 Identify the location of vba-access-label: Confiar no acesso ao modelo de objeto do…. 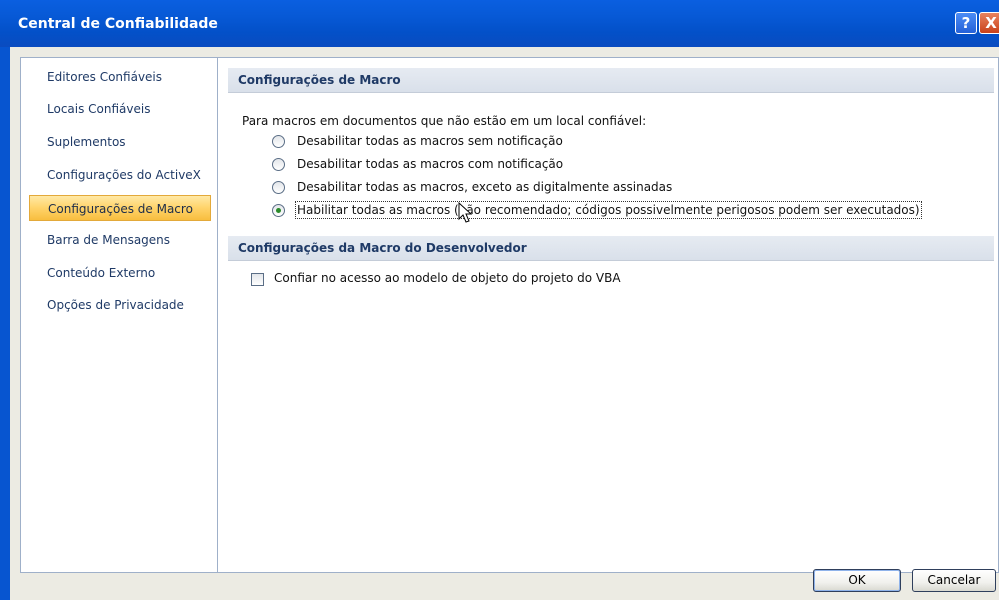
(447, 278).